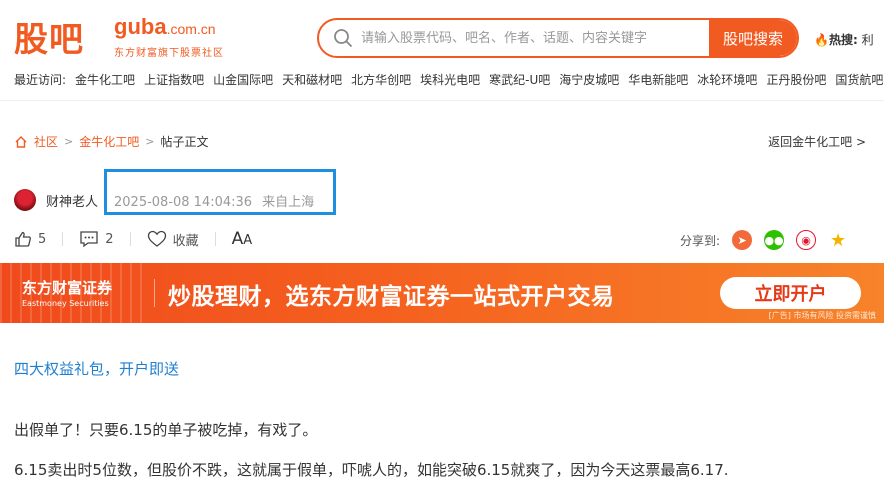 This screenshot has width=884, height=490. Describe the element at coordinates (21, 141) in the screenshot. I see `home-icon` at that location.